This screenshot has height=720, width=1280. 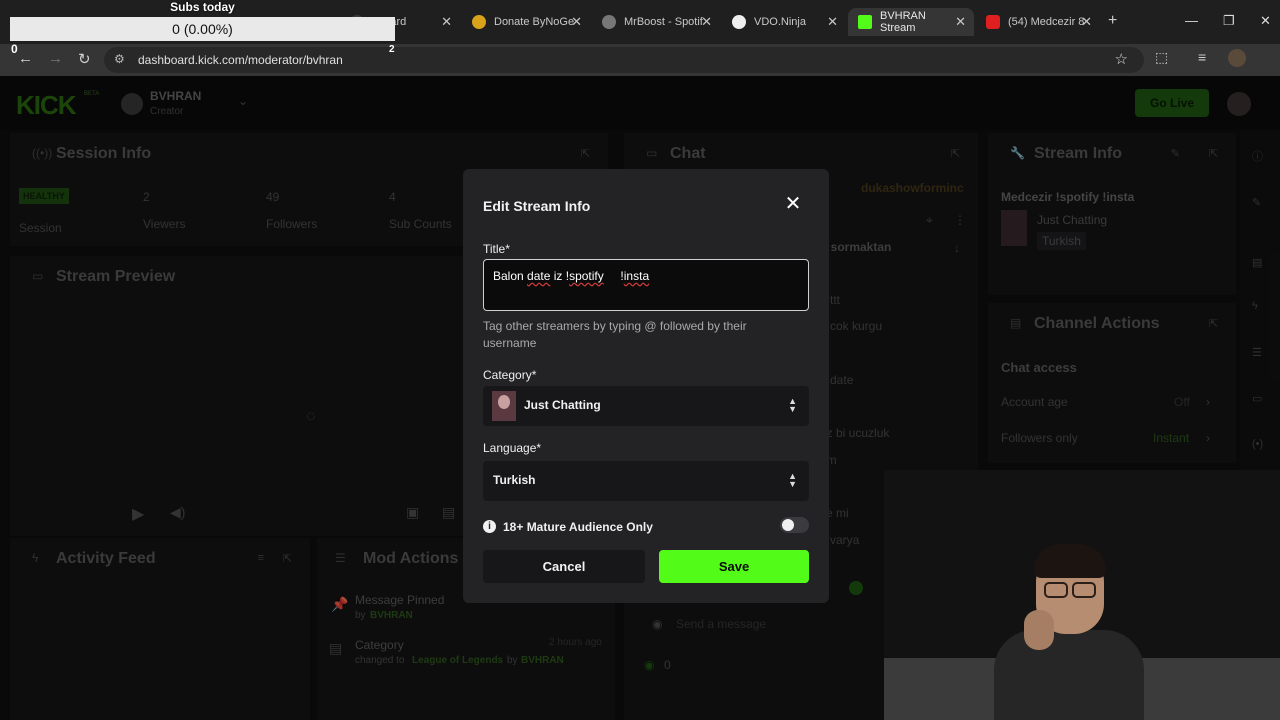 I want to click on mature-audience-label: 18+ Mature Audience Only, so click(x=578, y=527).